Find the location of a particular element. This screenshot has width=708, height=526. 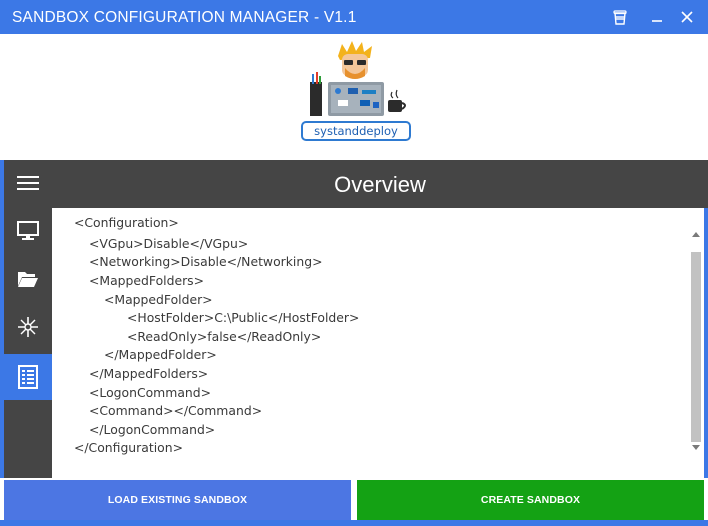

folder-open-icon is located at coordinates (28, 279).